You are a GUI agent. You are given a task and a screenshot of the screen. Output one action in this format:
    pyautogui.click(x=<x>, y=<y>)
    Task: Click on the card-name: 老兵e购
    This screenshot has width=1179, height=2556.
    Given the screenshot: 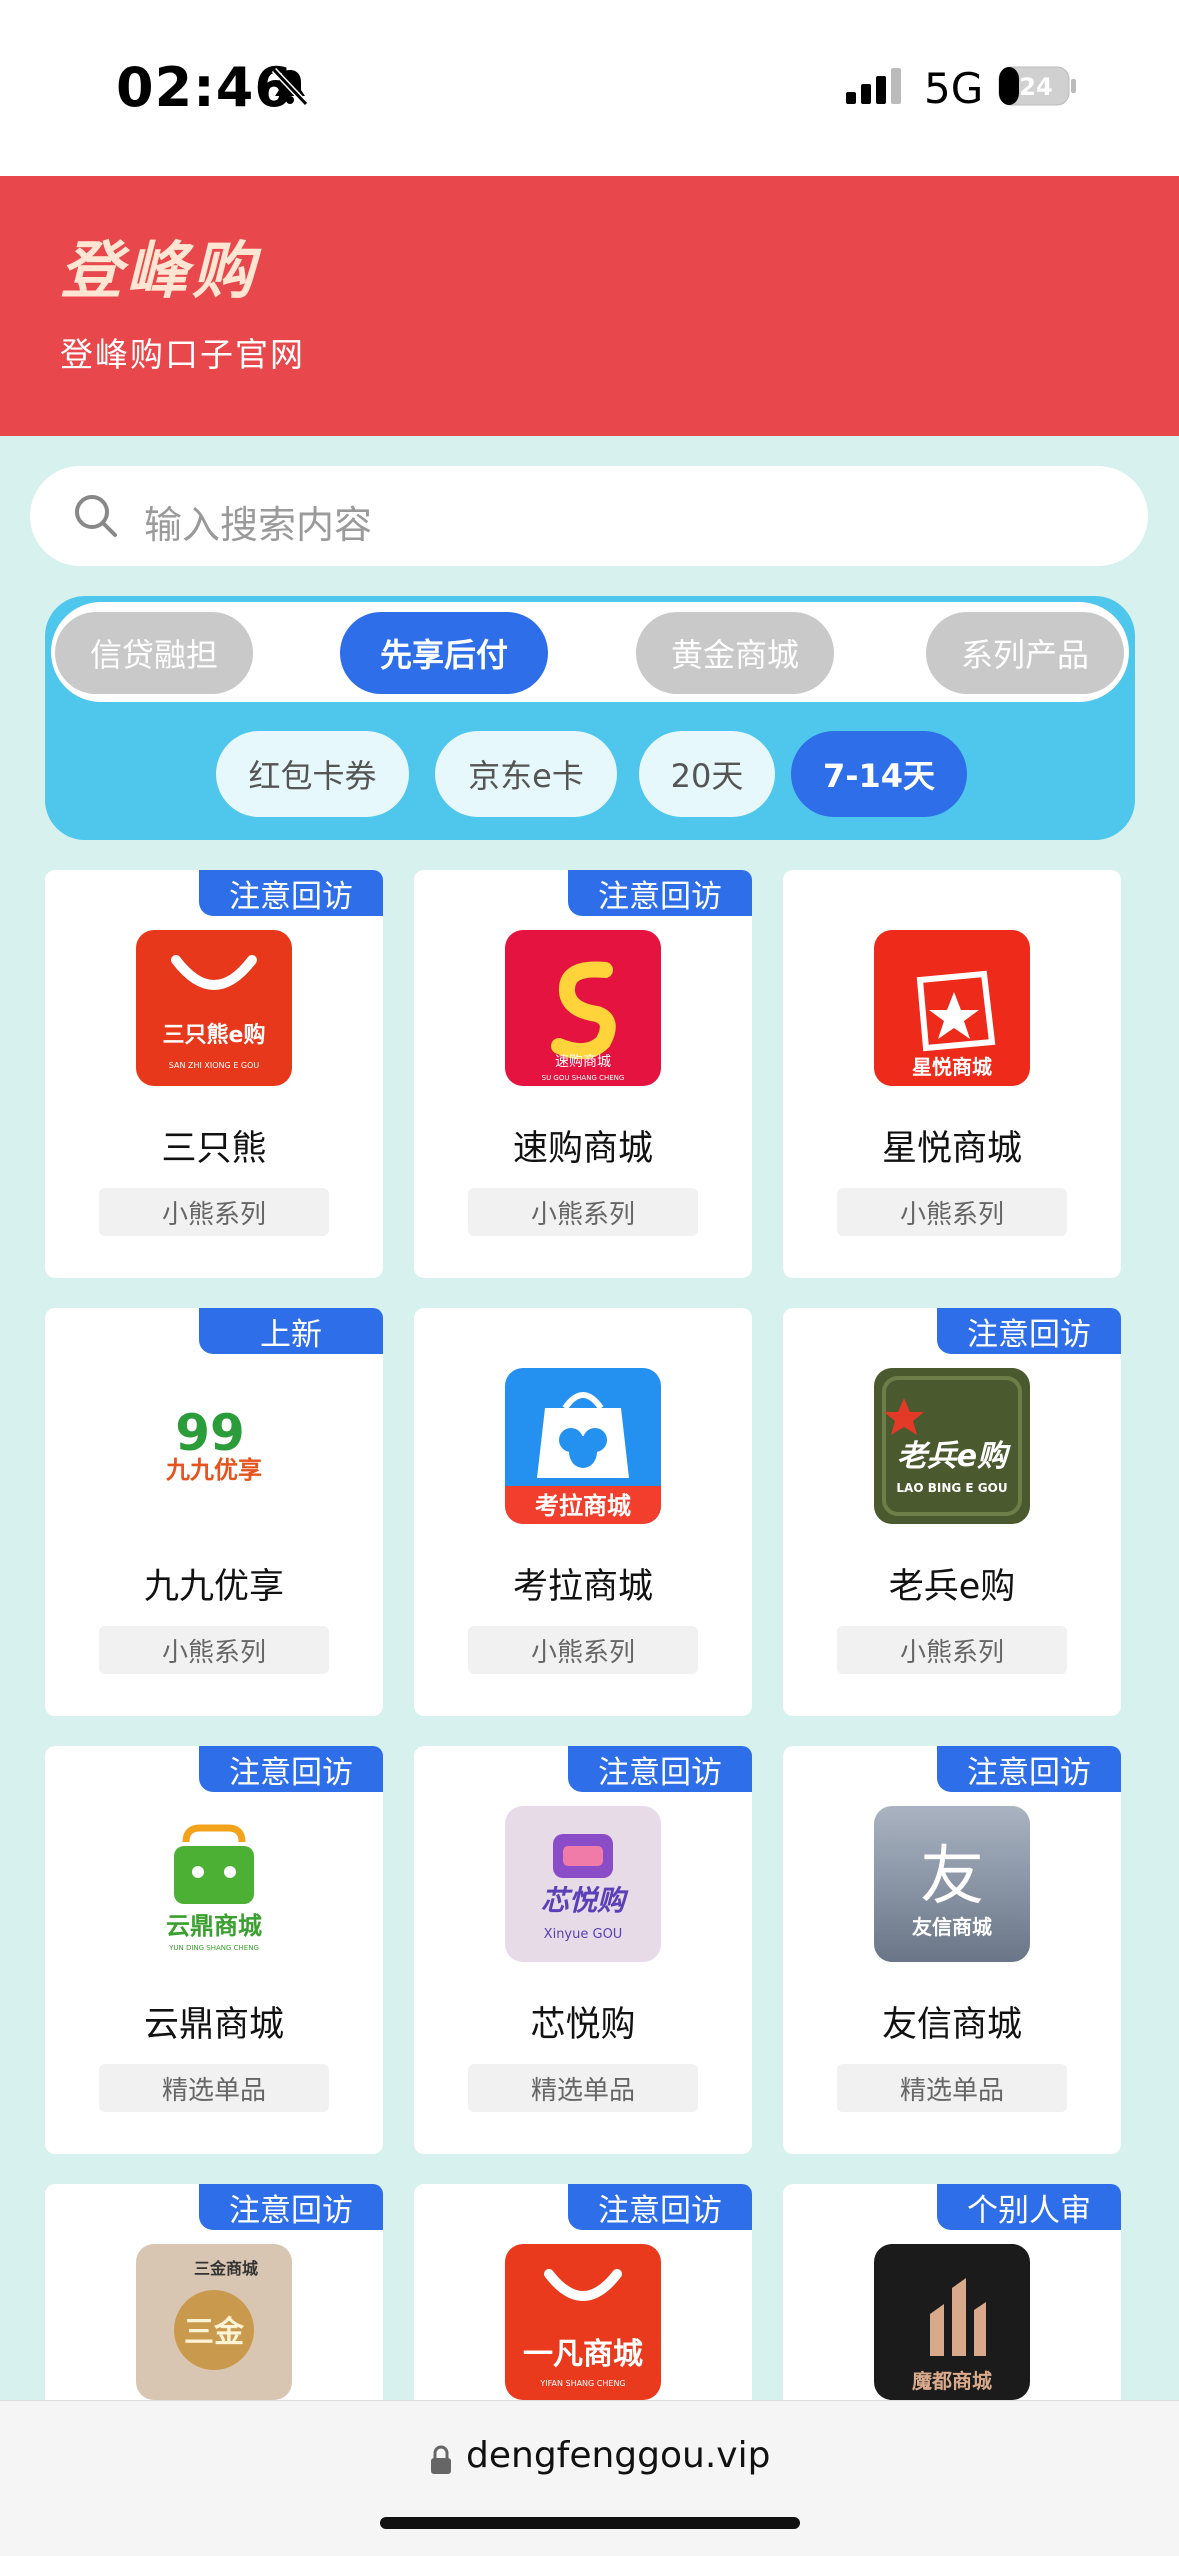 What is the action you would take?
    pyautogui.click(x=952, y=1587)
    